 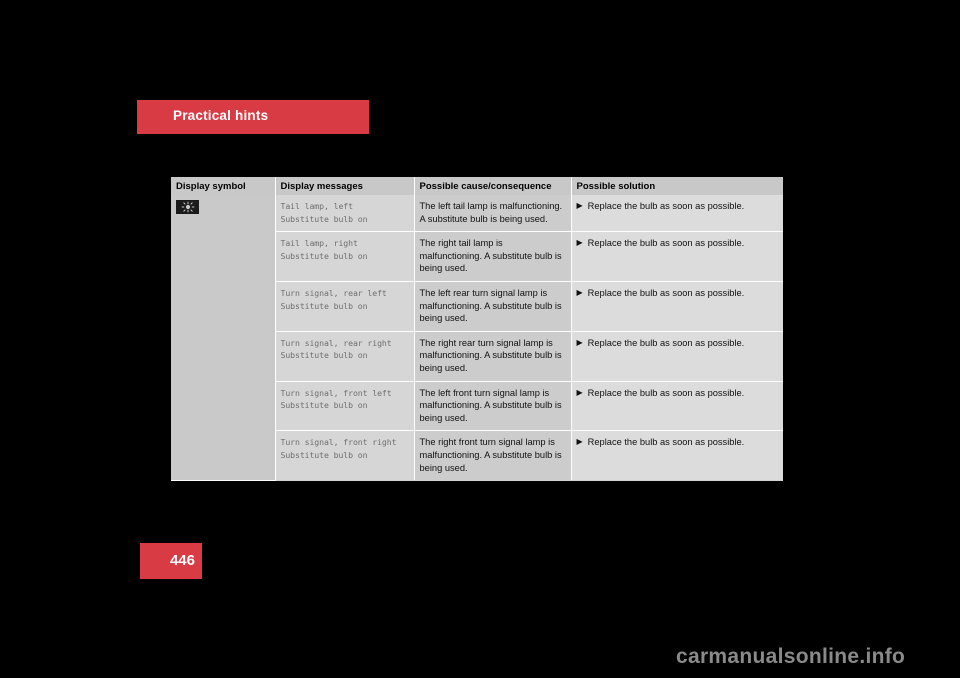 What do you see at coordinates (223, 186) in the screenshot?
I see `column-header-display-symbol: Display symbol` at bounding box center [223, 186].